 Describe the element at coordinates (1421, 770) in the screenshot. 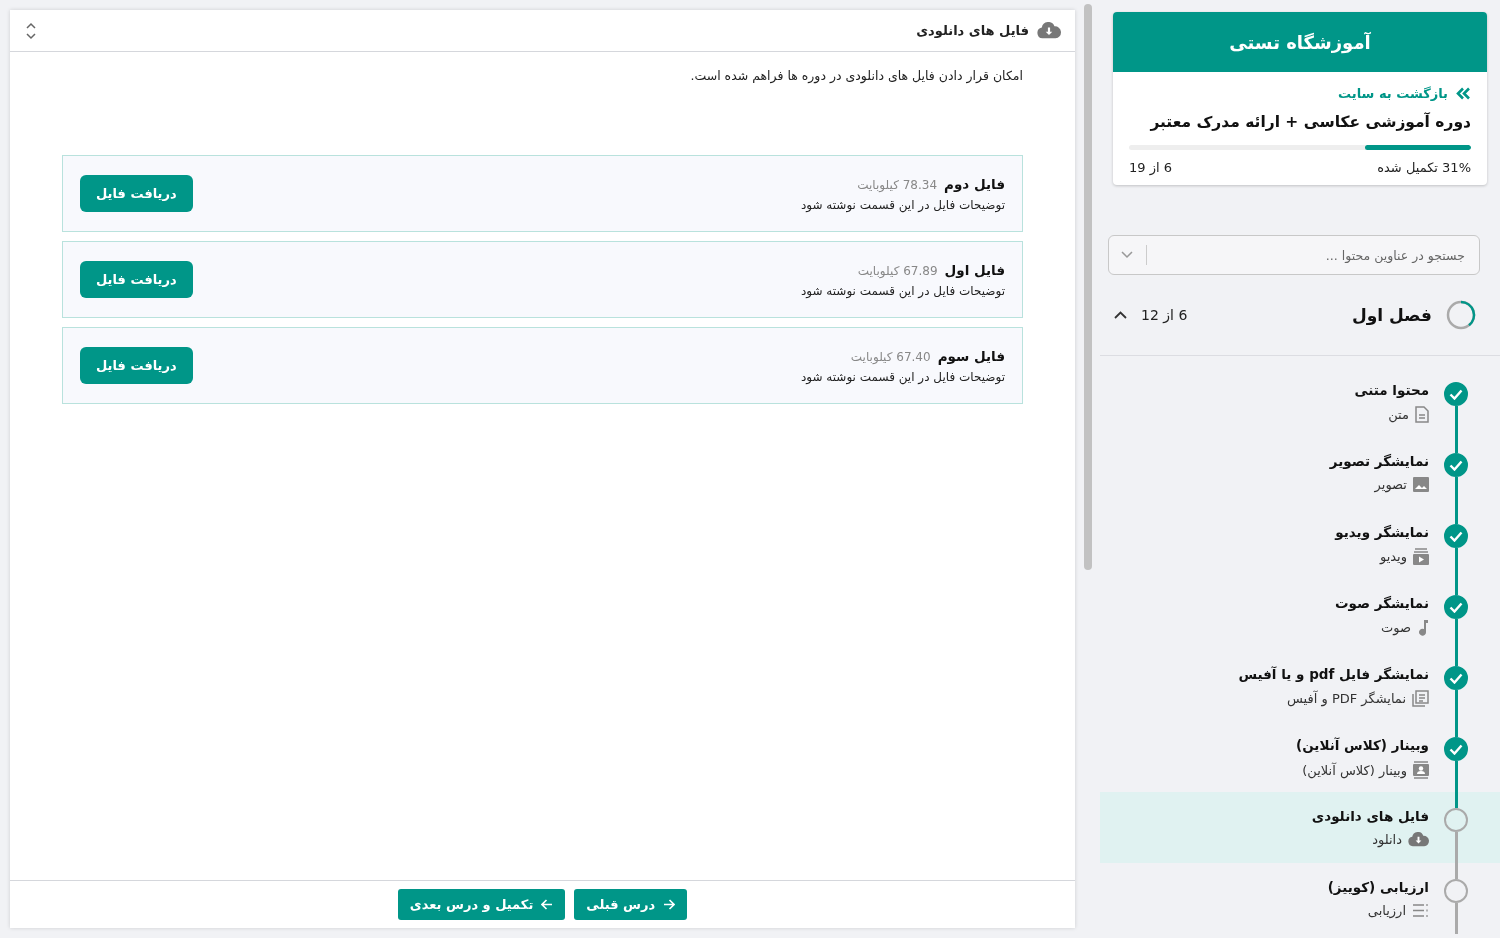

I see `contact-card-icon` at that location.